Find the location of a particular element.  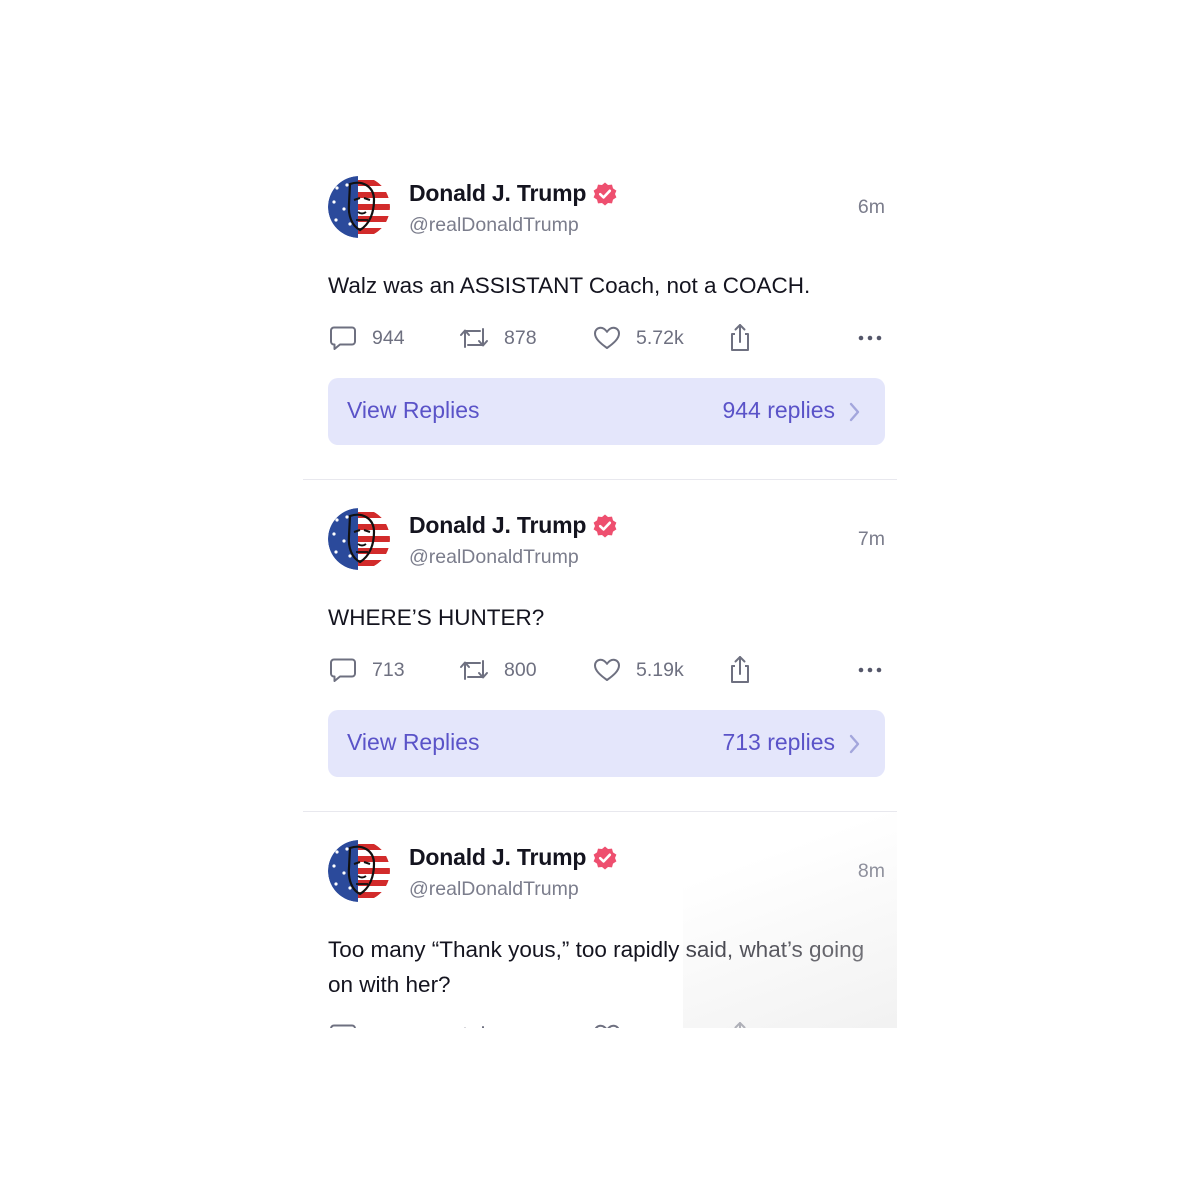

repost-button is located at coordinates (474, 1023).